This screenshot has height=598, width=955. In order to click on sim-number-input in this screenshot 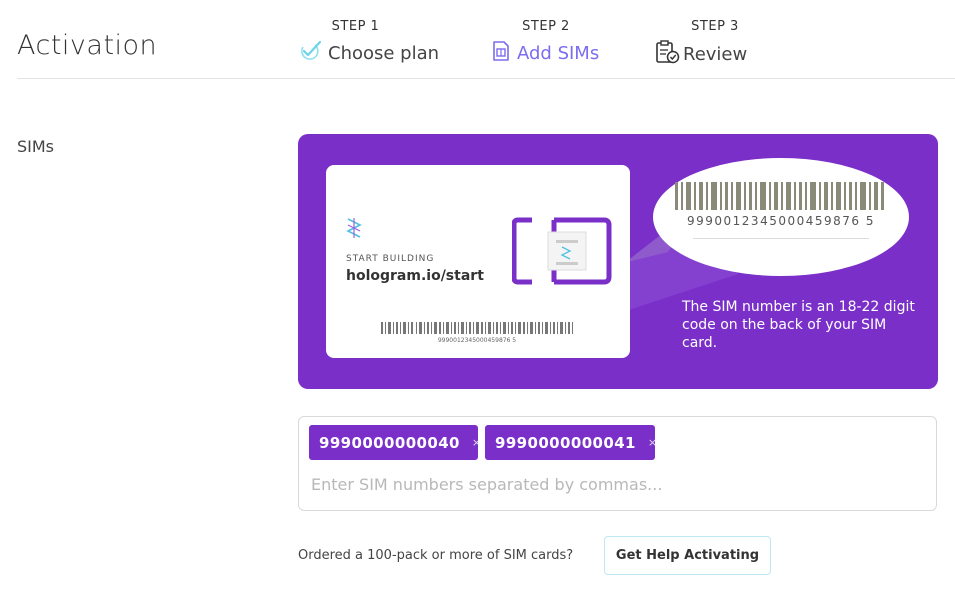, I will do `click(611, 484)`.